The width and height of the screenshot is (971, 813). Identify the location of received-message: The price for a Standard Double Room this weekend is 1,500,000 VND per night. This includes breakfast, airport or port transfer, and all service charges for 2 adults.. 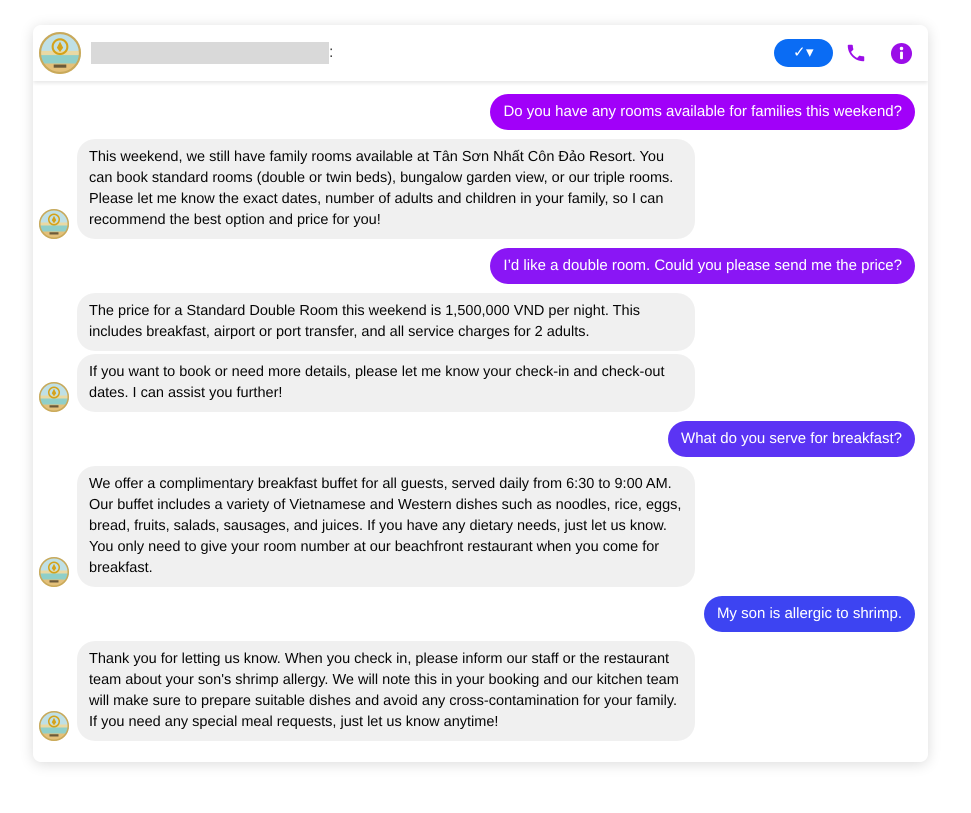
(386, 322).